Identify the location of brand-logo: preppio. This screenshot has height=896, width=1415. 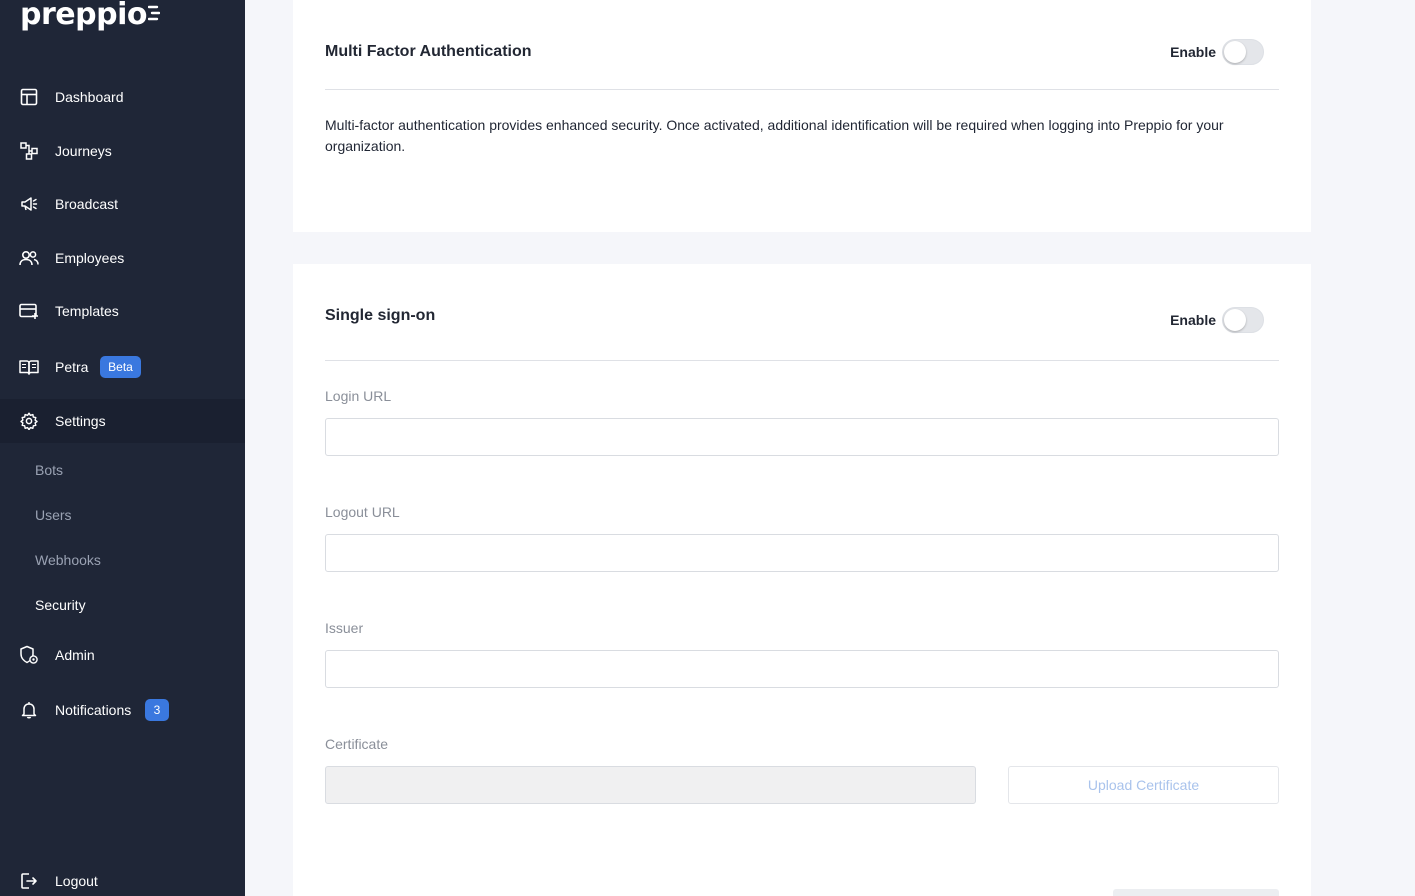
(90, 17).